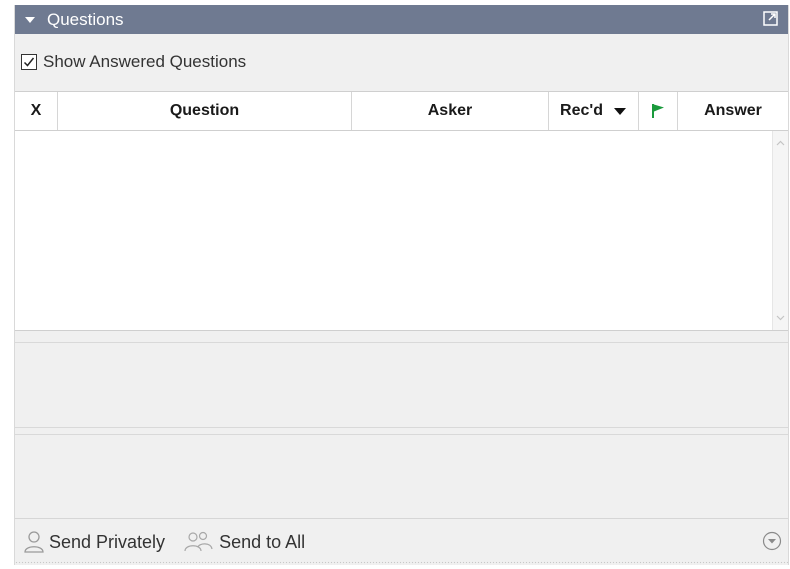  What do you see at coordinates (770, 18) in the screenshot?
I see `popout-icon` at bounding box center [770, 18].